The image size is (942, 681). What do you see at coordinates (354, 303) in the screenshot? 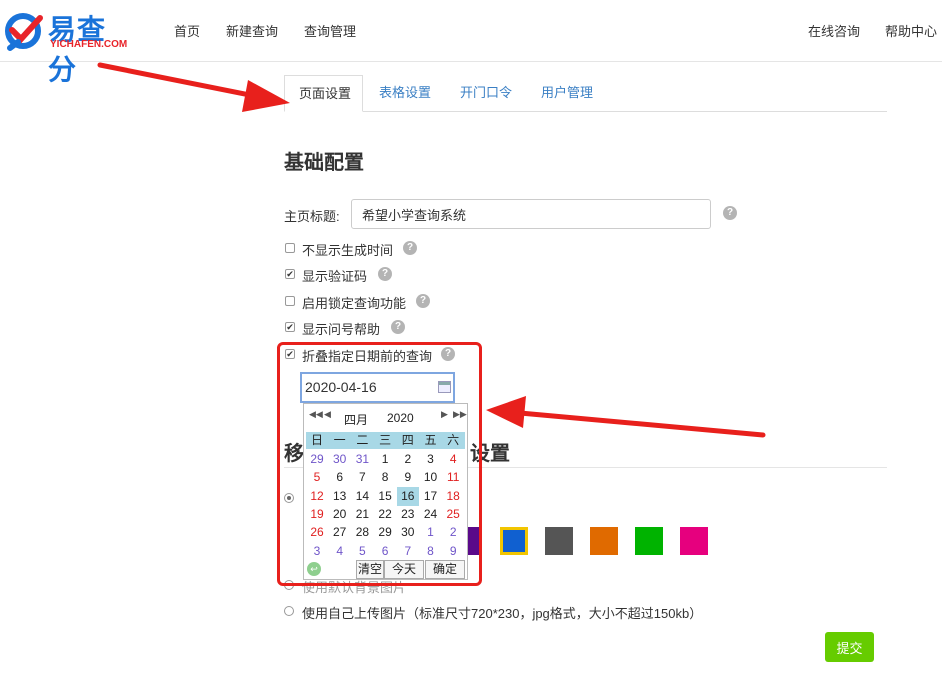
I see `option-label-enable-lock: 启用锁定查询功能` at bounding box center [354, 303].